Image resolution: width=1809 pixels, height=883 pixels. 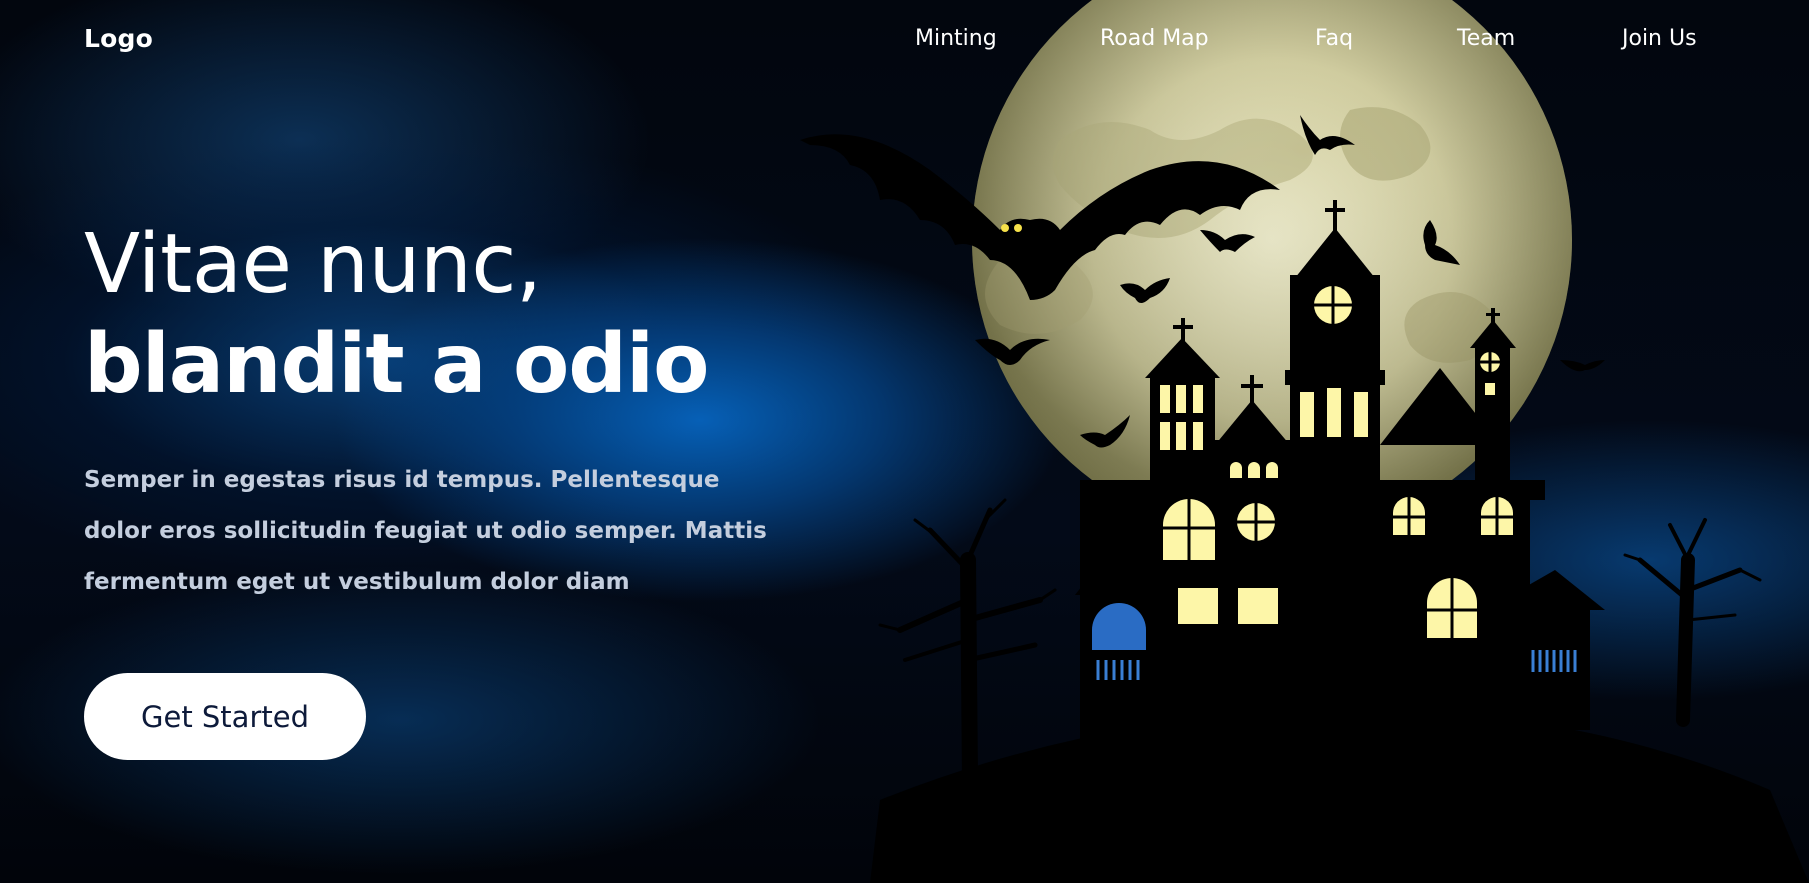 I want to click on headline-line-1: Vitae nunc,, so click(x=313, y=264).